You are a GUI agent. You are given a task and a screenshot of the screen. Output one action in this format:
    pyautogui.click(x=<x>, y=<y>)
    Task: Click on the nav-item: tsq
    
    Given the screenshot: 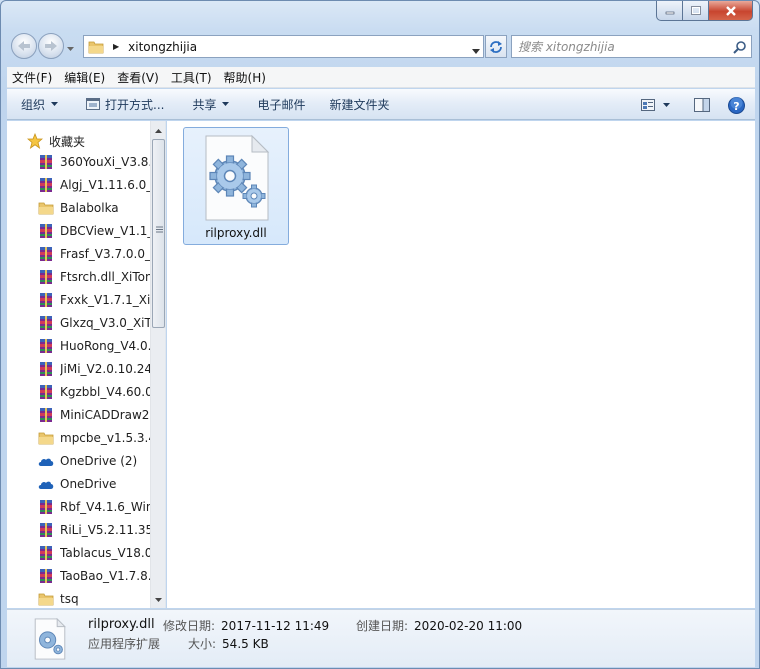 What is the action you would take?
    pyautogui.click(x=78, y=598)
    